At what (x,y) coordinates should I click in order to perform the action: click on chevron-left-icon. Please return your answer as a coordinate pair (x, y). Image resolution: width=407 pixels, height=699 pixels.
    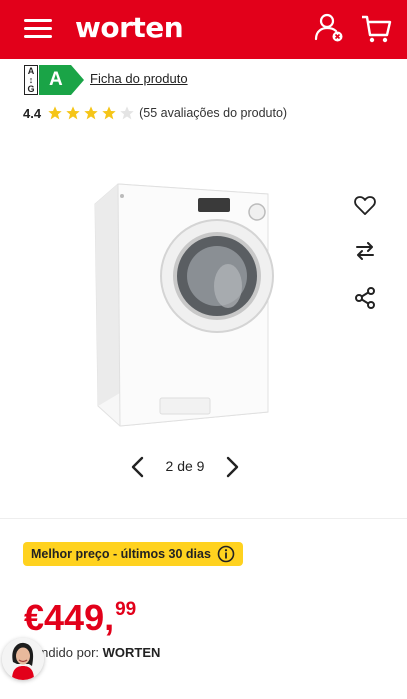
    Looking at the image, I should click on (138, 467).